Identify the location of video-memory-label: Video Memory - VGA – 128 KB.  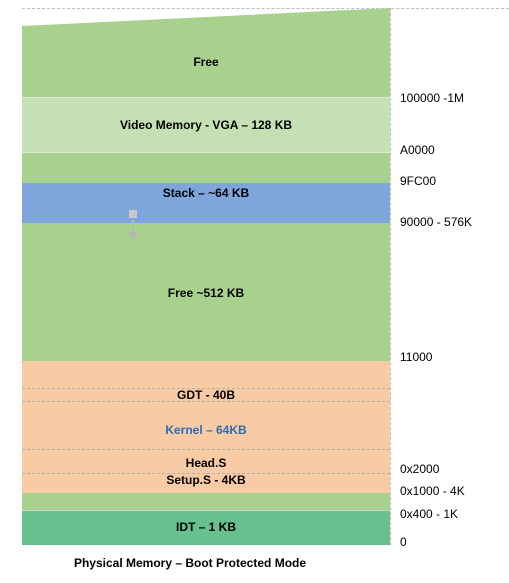
(206, 125).